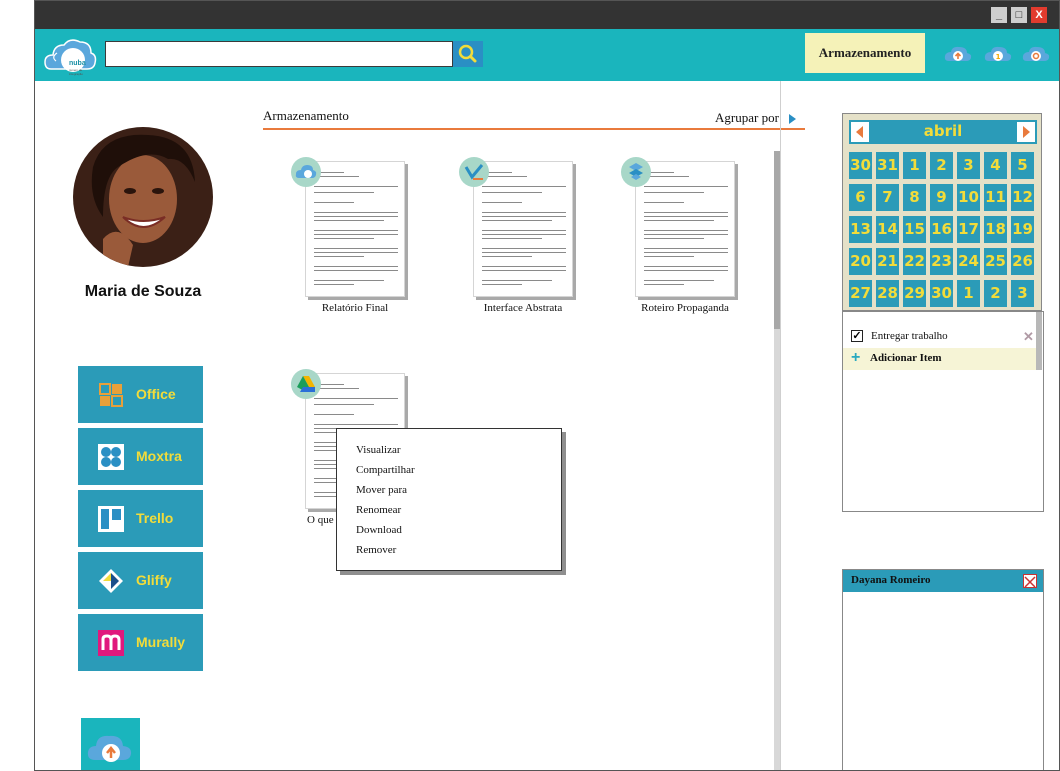  I want to click on cloud-storage-icon, so click(306, 172).